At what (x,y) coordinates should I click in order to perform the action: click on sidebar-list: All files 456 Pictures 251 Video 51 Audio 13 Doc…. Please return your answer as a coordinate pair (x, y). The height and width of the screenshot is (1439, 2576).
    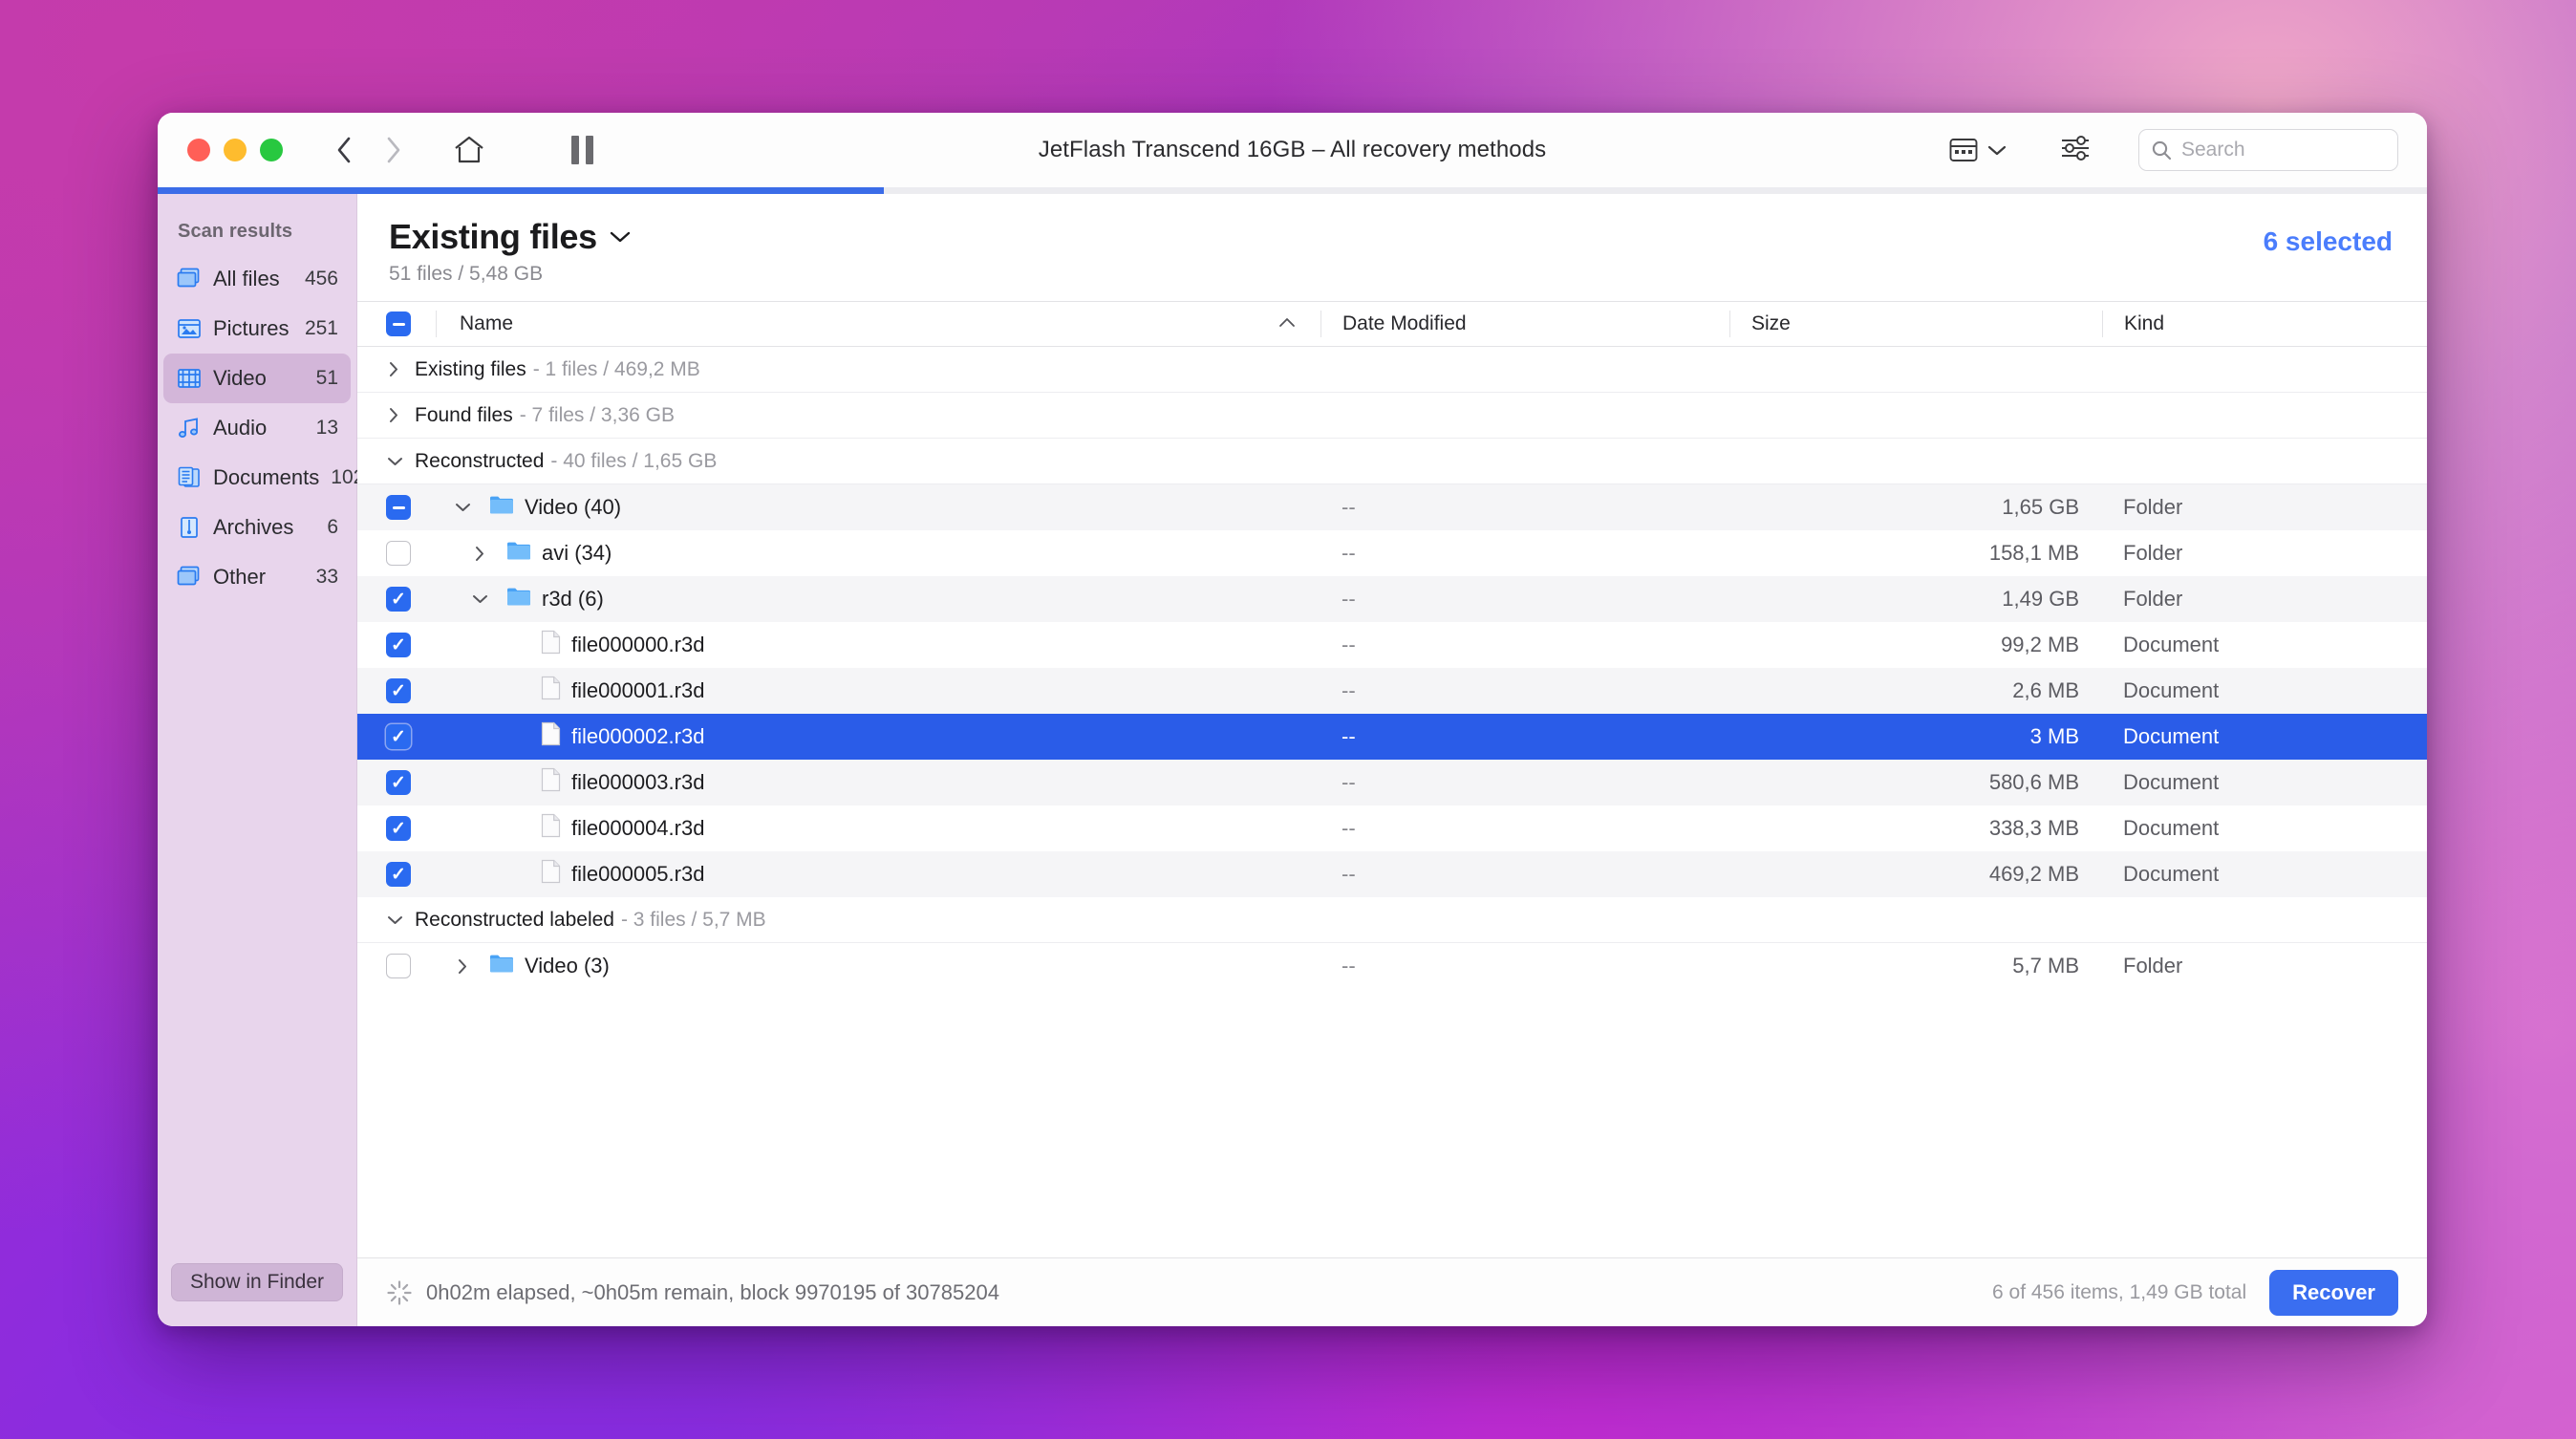
    Looking at the image, I should click on (261, 428).